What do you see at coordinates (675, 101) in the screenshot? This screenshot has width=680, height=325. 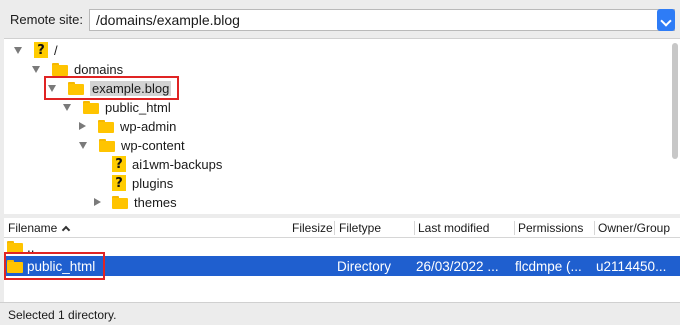 I see `tree-scrollbar` at bounding box center [675, 101].